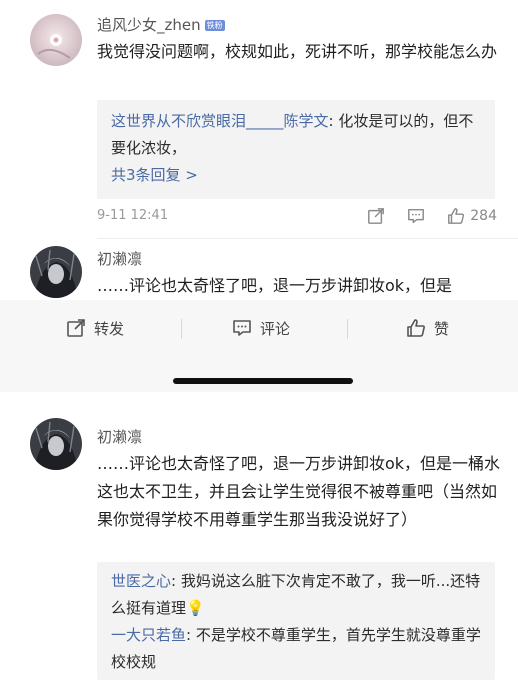 This screenshot has width=518, height=680. Describe the element at coordinates (442, 328) in the screenshot. I see `like-label: 赞` at that location.